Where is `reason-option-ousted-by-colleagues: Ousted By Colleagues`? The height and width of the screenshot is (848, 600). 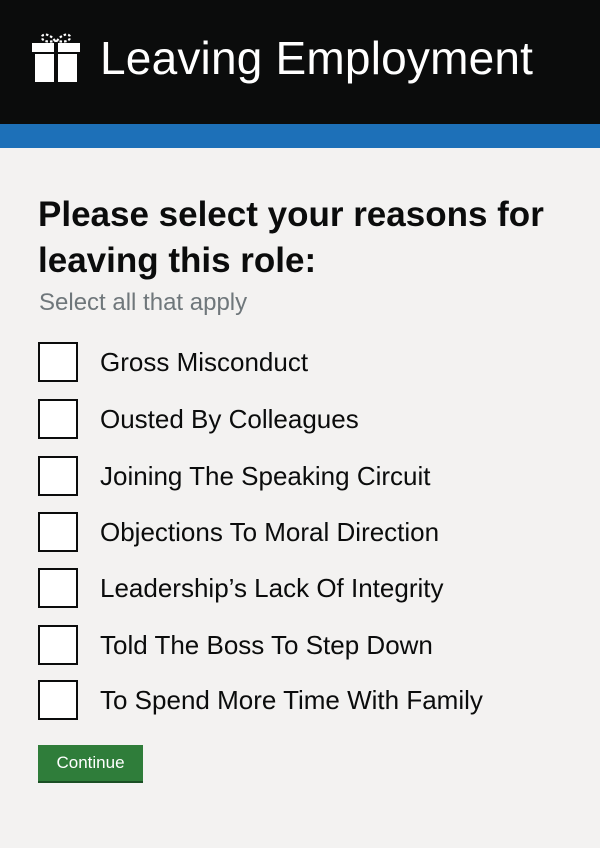
reason-option-ousted-by-colleagues: Ousted By Colleagues is located at coordinates (198, 419).